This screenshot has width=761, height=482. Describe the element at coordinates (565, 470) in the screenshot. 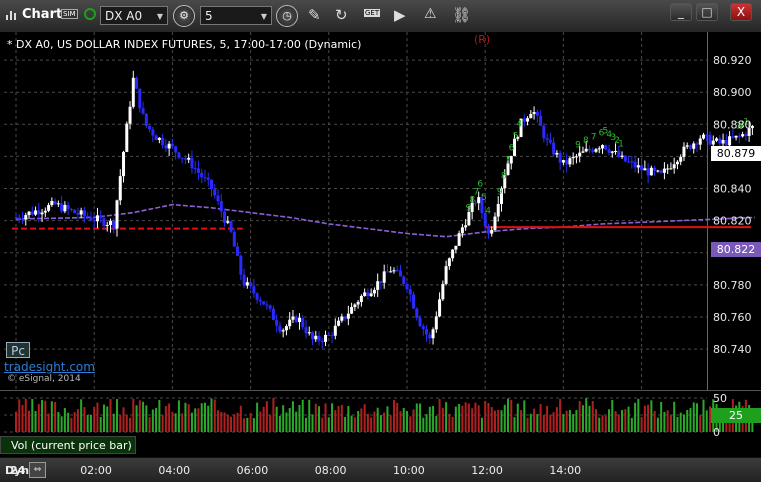

I see `time-tick-label: 14:00` at that location.